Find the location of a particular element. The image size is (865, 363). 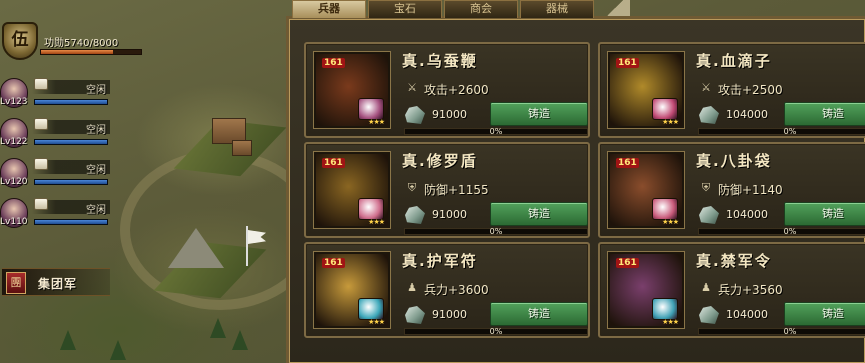

hero-level: Lv122 is located at coordinates (14, 142).